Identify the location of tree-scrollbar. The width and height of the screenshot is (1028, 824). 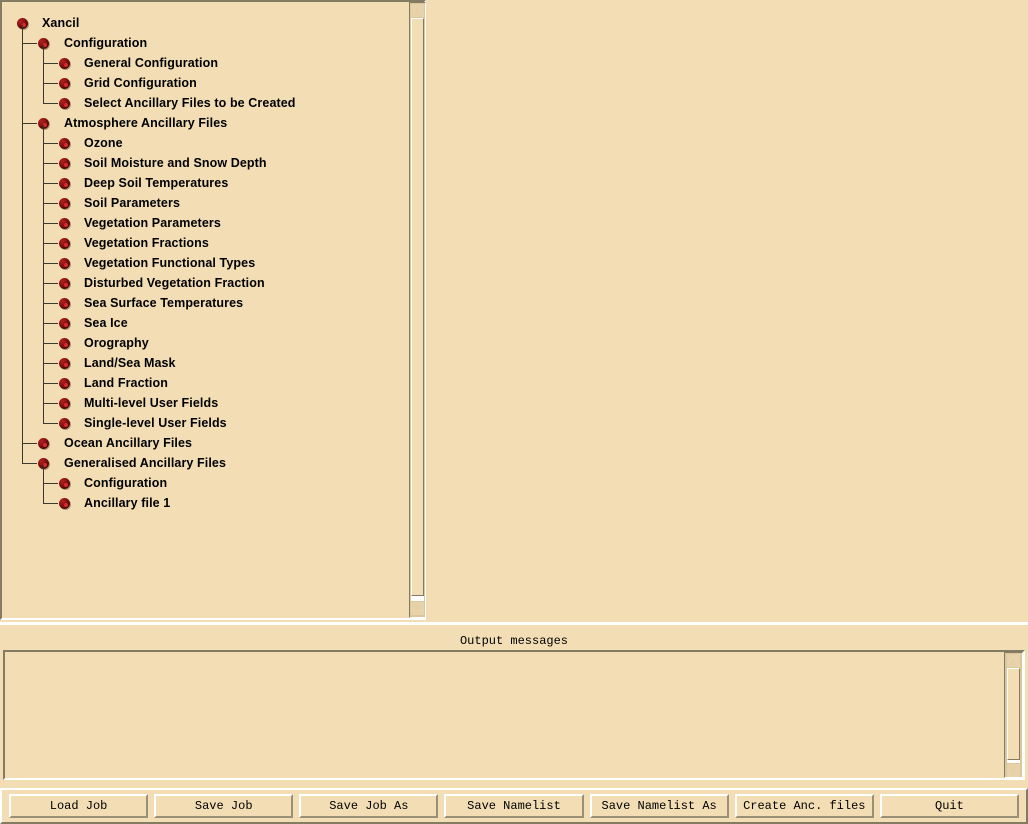
(417, 310).